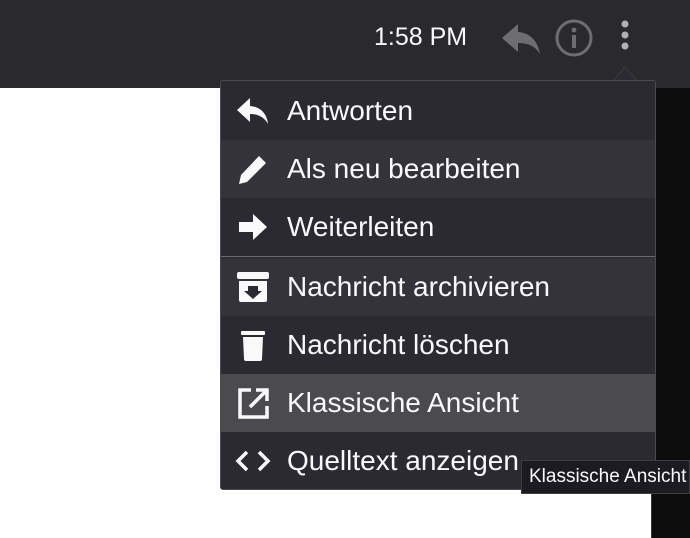  I want to click on menu-item-label: Nachricht löschen, so click(398, 344).